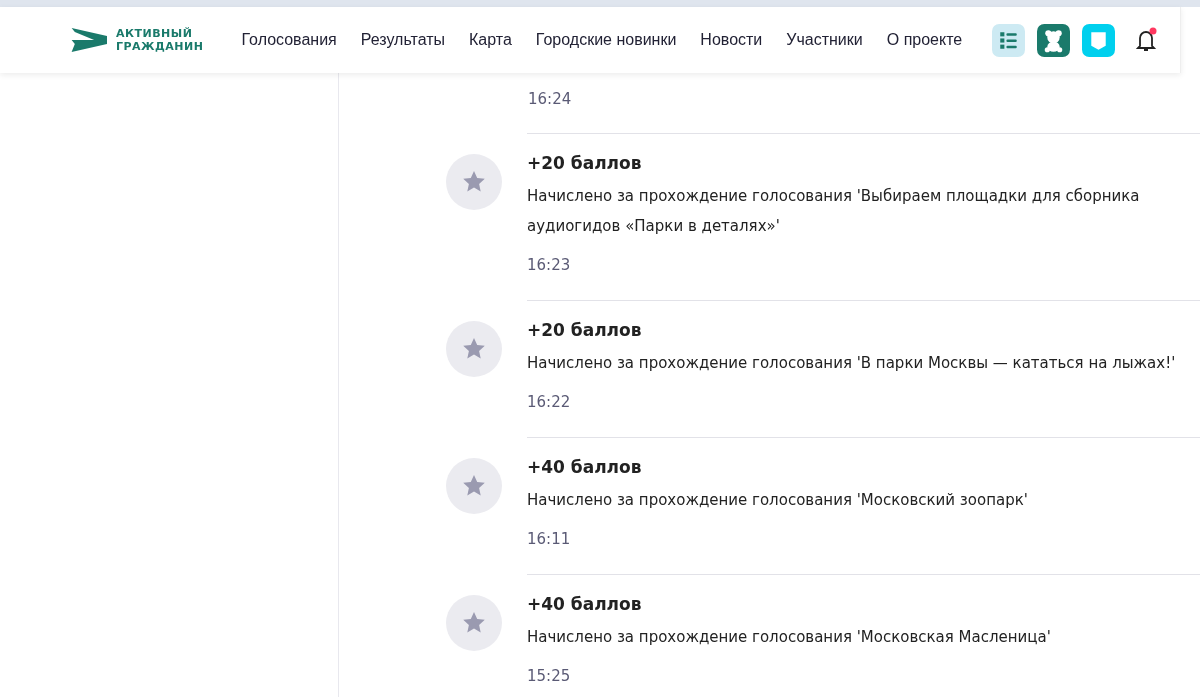 The image size is (1200, 697). I want to click on bear-icon, so click(1054, 40).